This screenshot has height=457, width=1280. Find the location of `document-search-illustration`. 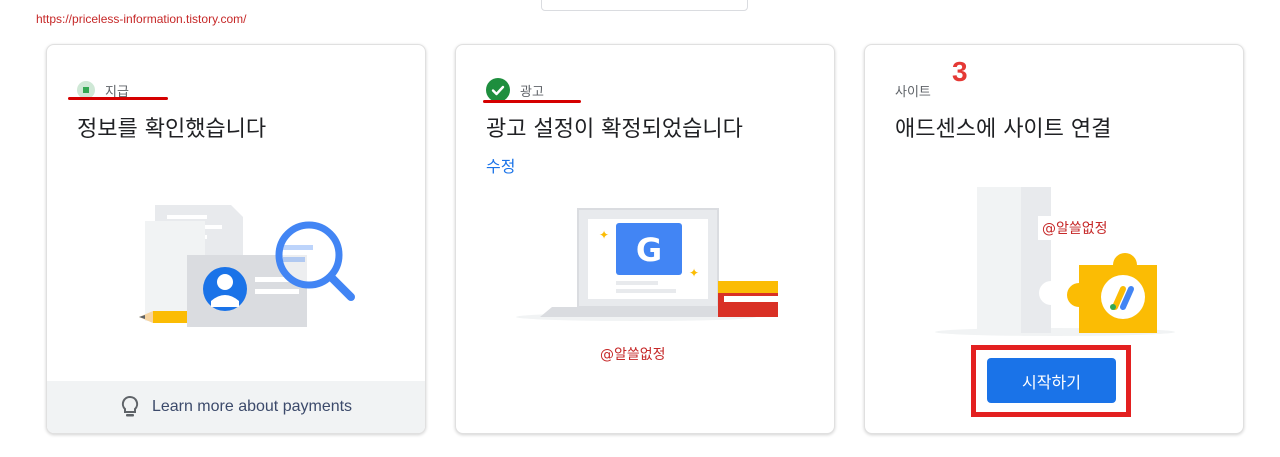

document-search-illustration is located at coordinates (247, 266).